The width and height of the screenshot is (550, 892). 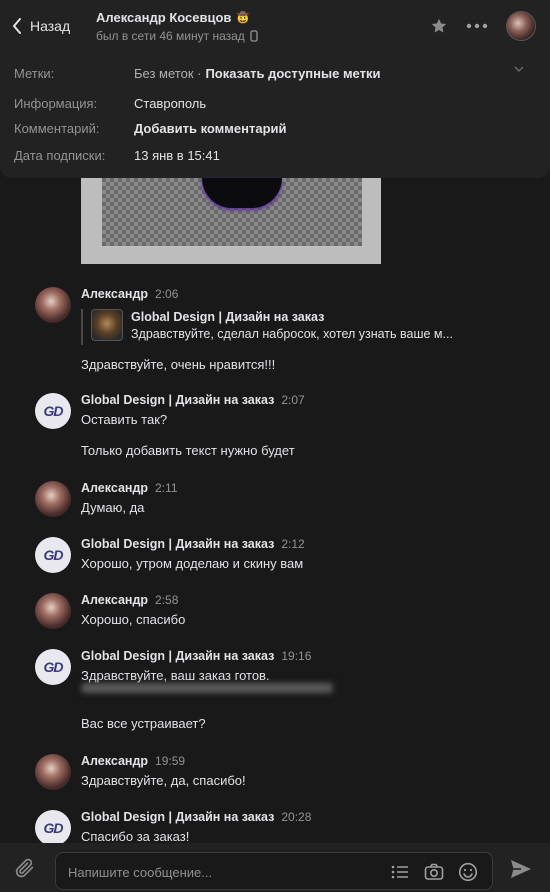 What do you see at coordinates (117, 155) in the screenshot?
I see `subscription-row: Дата подписки: 13 янв в 15:41` at bounding box center [117, 155].